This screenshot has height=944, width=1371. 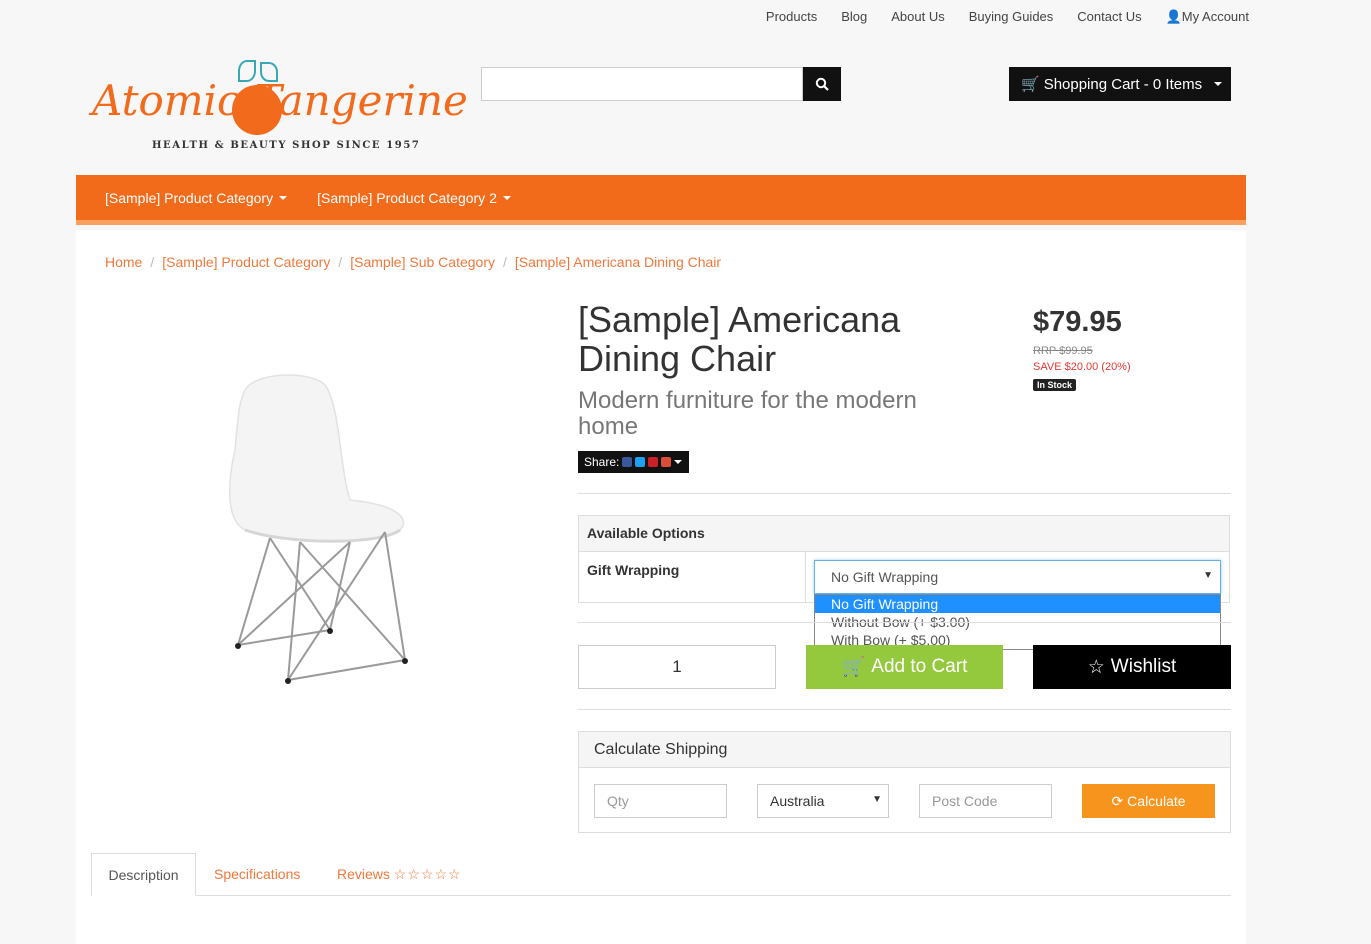 I want to click on shipping-heading: Calculate Shipping, so click(x=904, y=750).